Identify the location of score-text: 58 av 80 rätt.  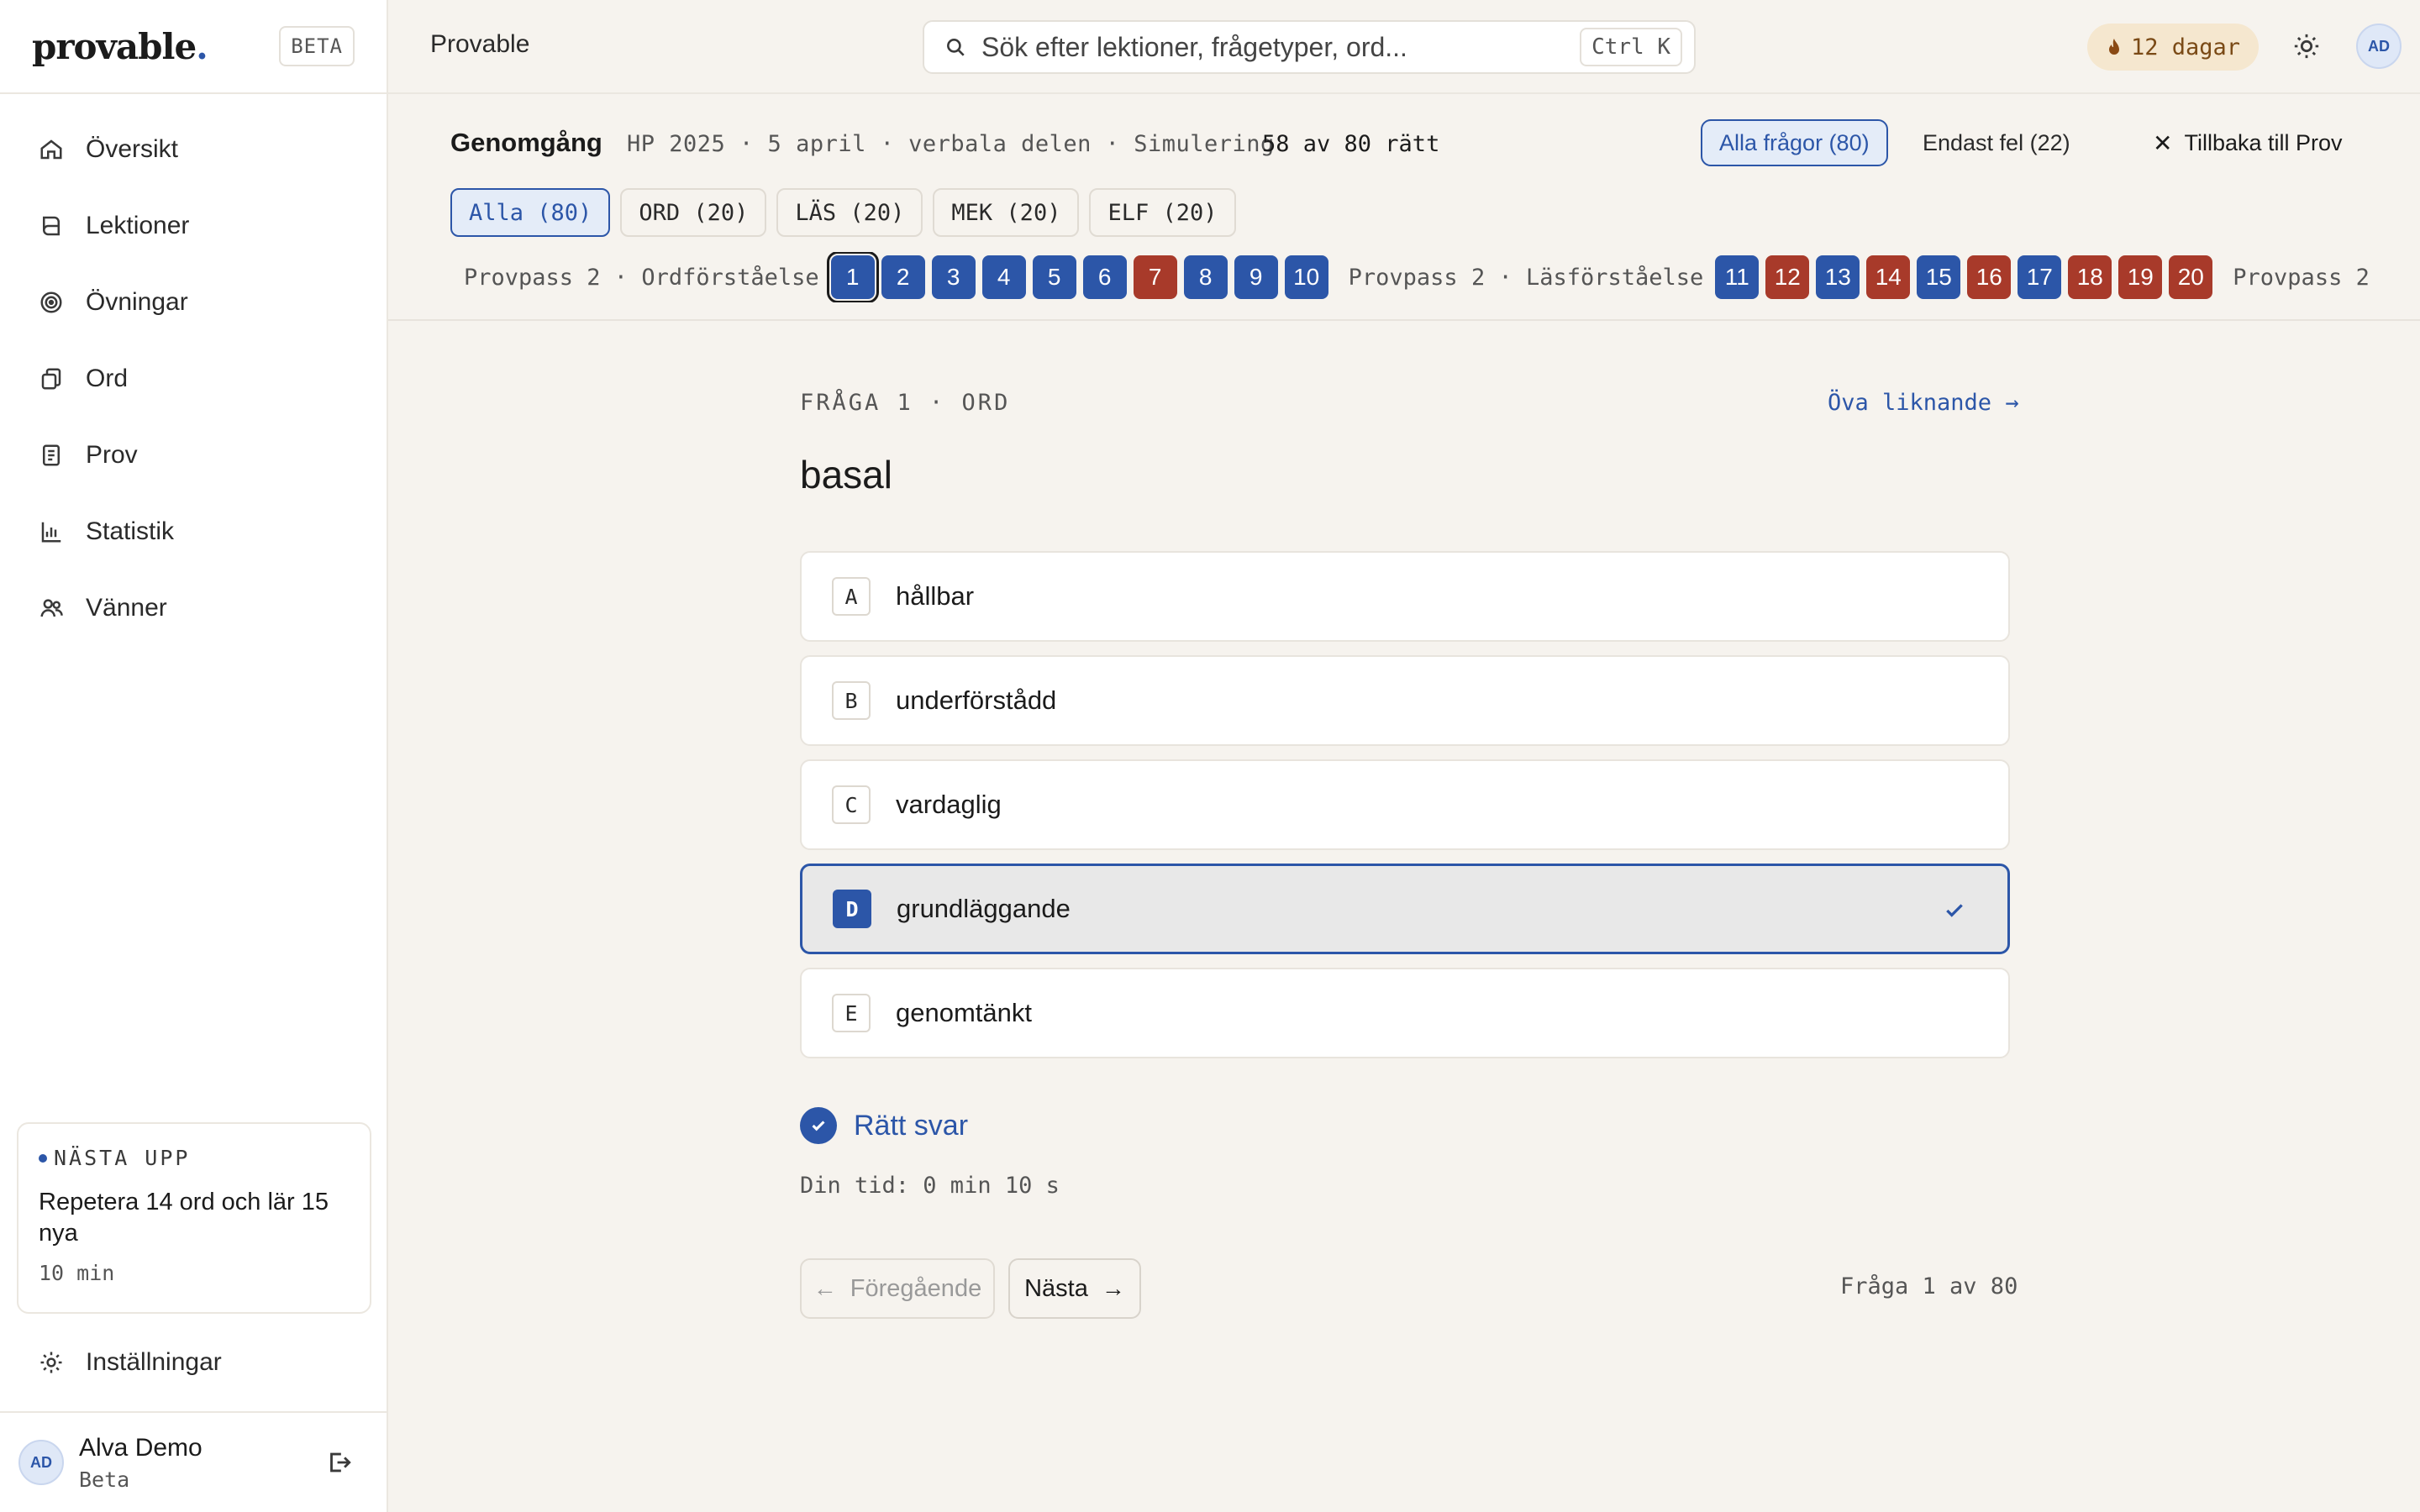
(1351, 144).